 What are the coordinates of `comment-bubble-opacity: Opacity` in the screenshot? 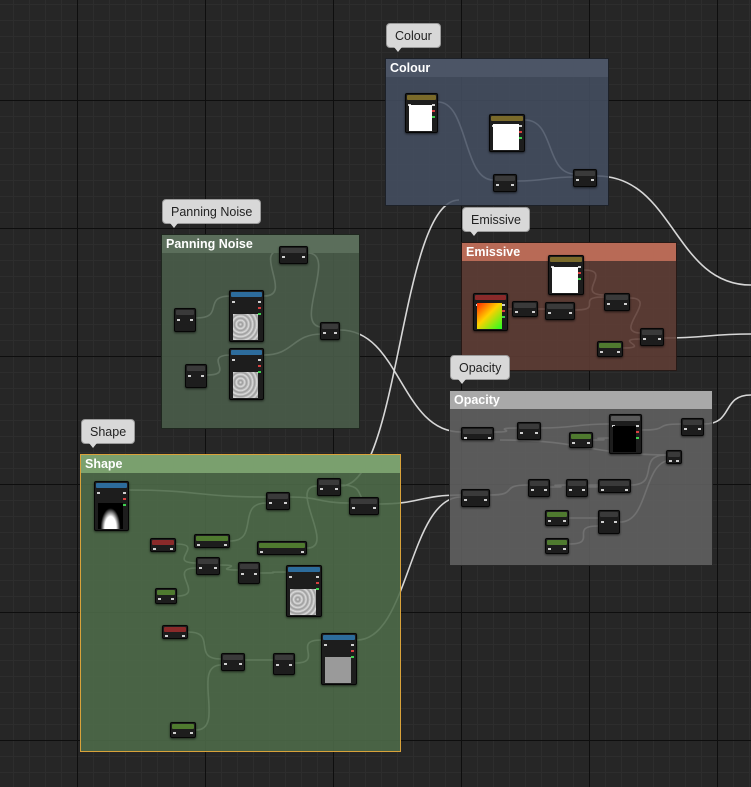 It's located at (480, 369).